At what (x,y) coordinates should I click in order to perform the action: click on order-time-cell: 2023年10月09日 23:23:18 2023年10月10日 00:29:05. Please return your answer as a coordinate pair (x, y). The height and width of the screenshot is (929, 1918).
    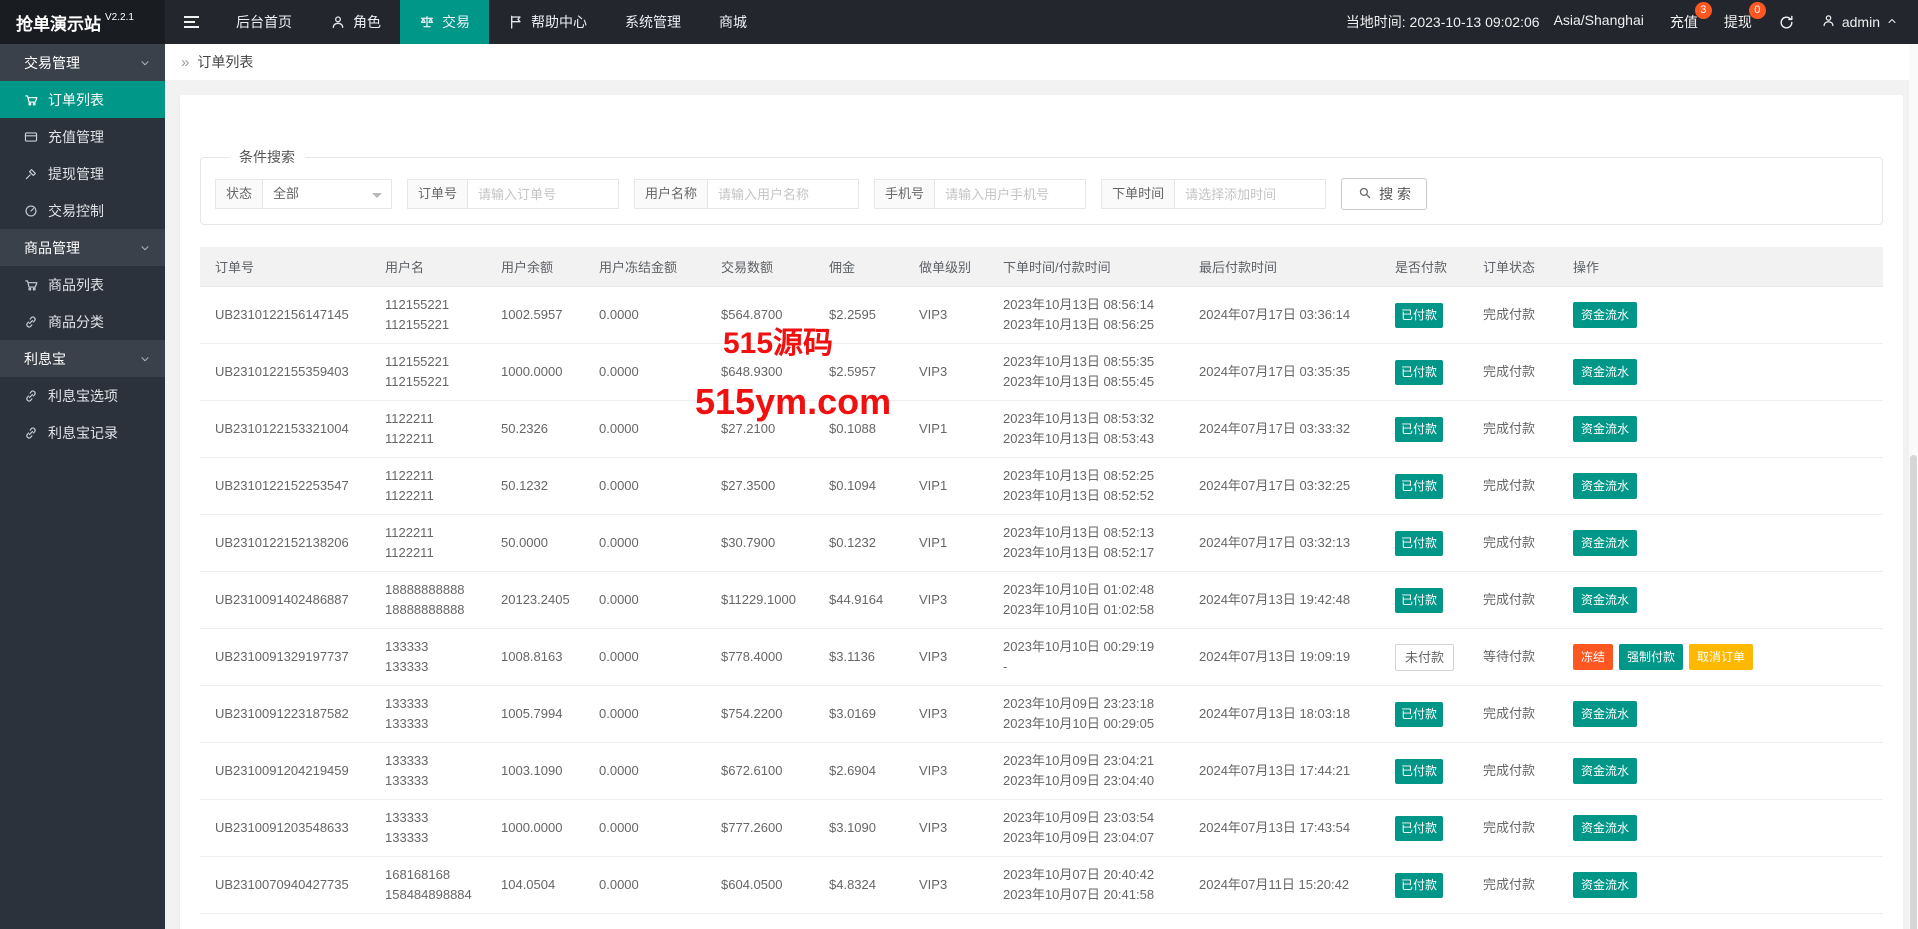
    Looking at the image, I should click on (1086, 714).